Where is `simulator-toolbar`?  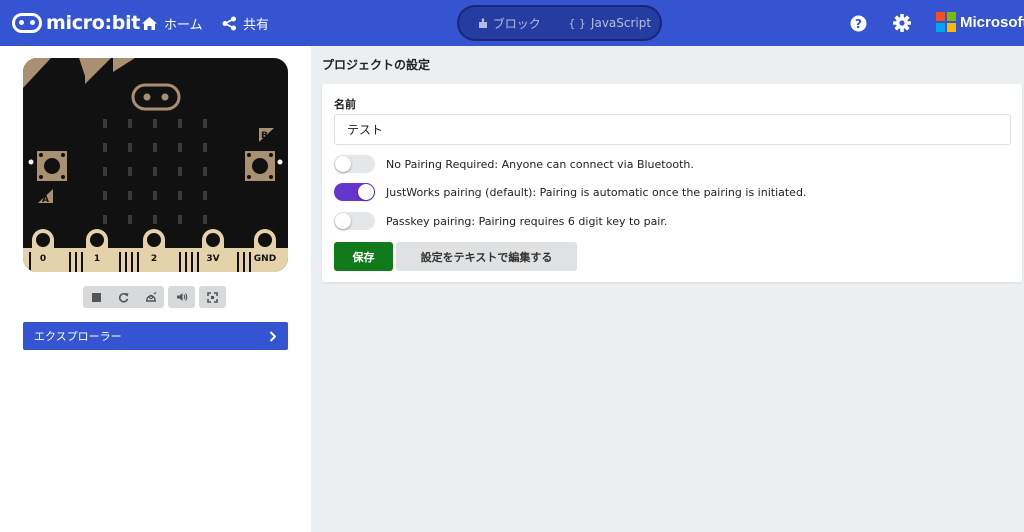 simulator-toolbar is located at coordinates (156, 297).